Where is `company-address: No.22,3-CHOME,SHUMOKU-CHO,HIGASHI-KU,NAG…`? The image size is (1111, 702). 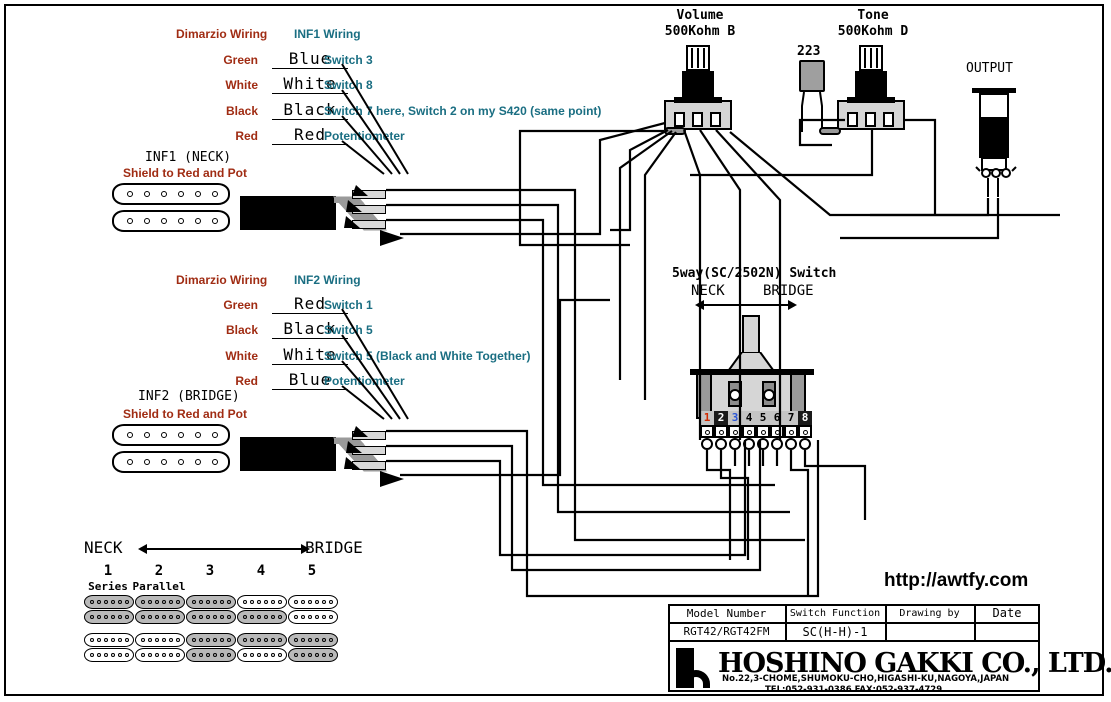 company-address: No.22,3-CHOME,SHUMOKU-CHO,HIGASHI-KU,NAG… is located at coordinates (866, 679).